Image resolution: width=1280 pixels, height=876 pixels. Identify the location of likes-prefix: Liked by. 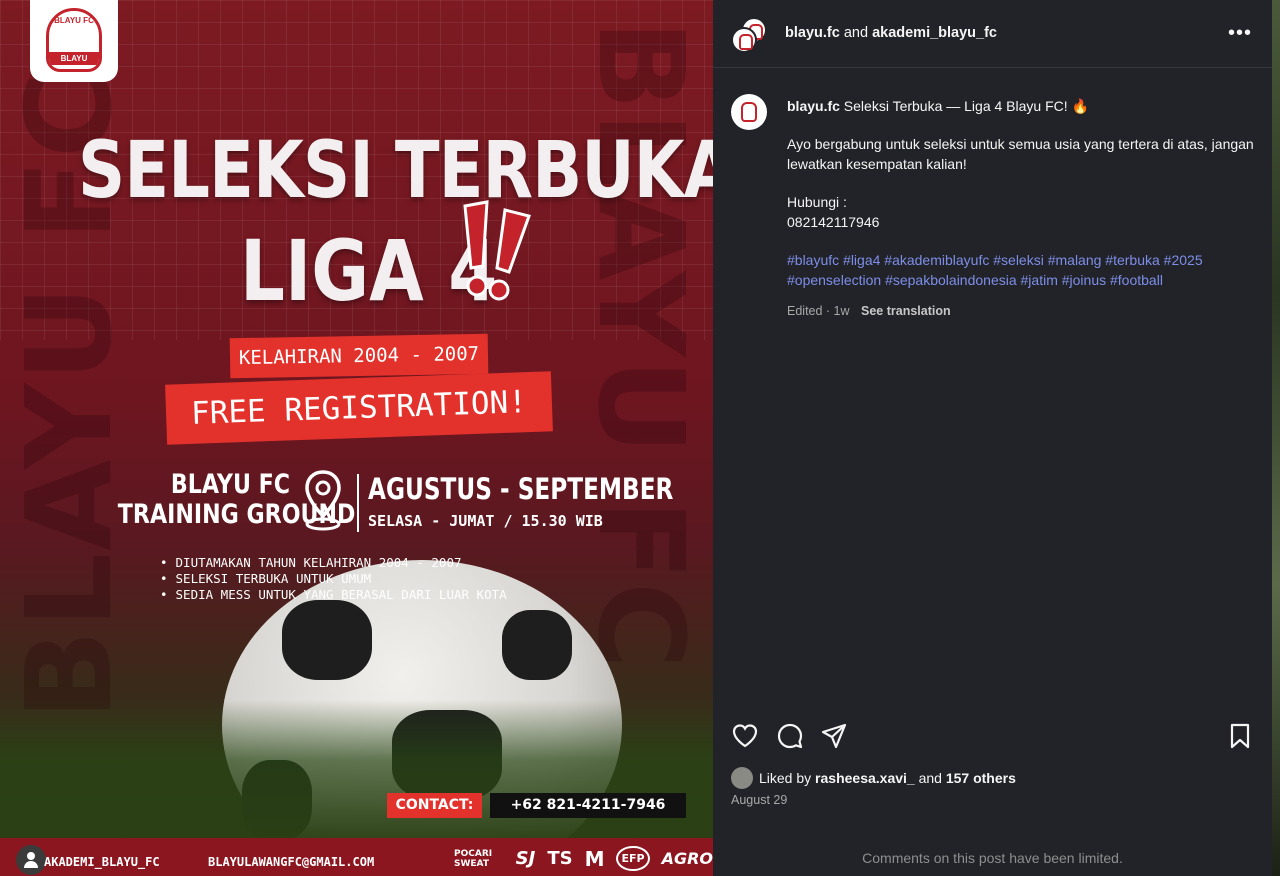
(785, 778).